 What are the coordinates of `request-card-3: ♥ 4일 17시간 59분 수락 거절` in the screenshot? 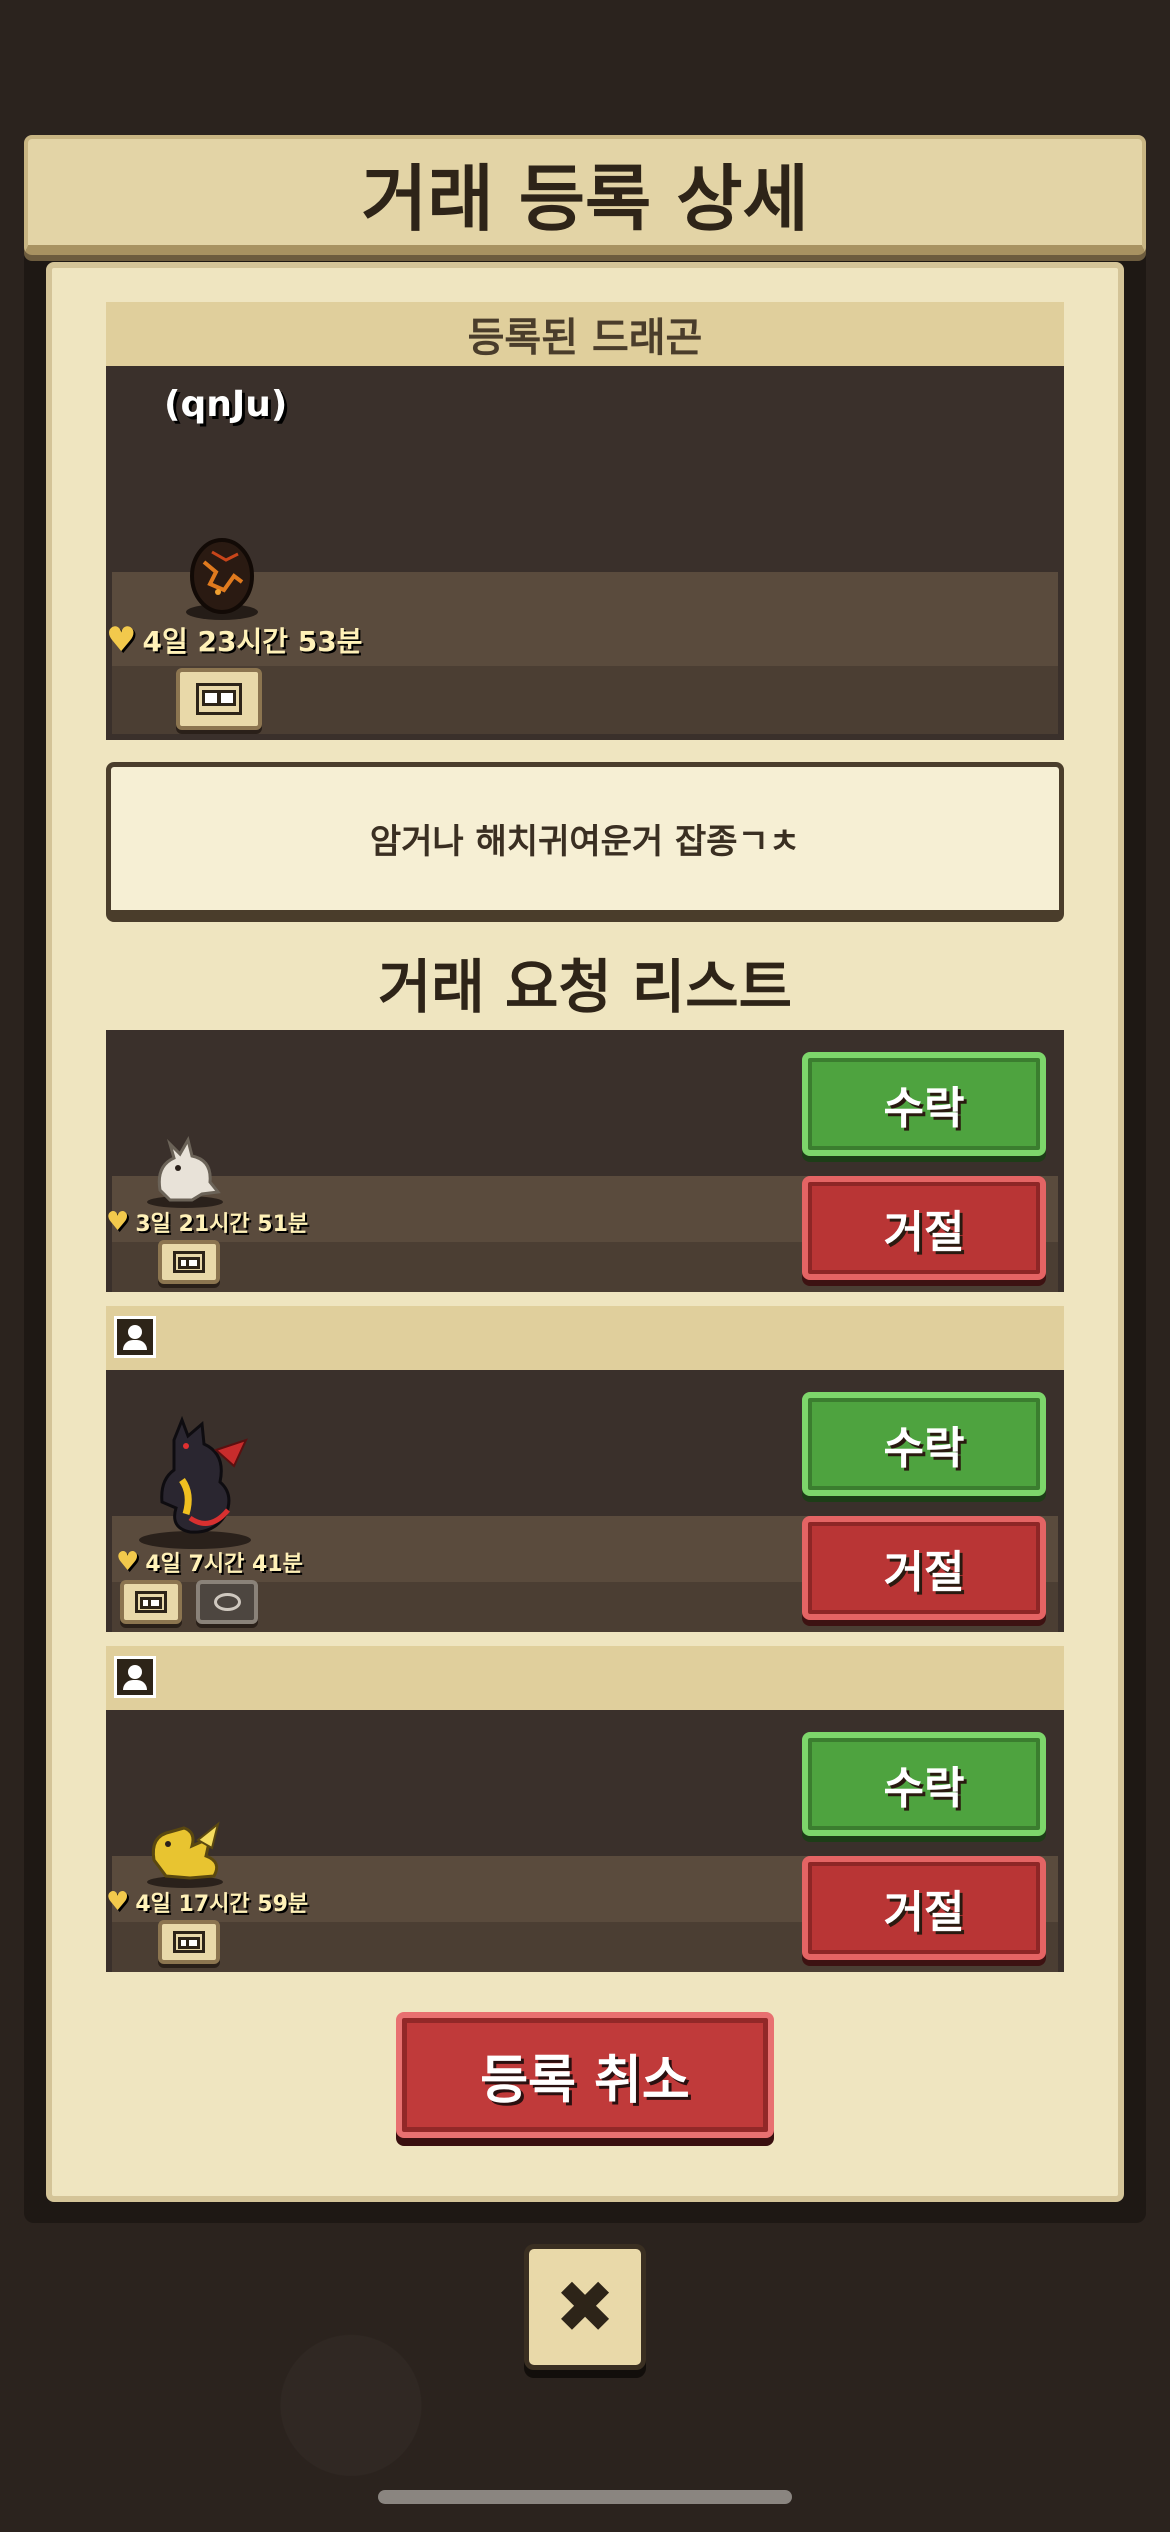 It's located at (585, 1841).